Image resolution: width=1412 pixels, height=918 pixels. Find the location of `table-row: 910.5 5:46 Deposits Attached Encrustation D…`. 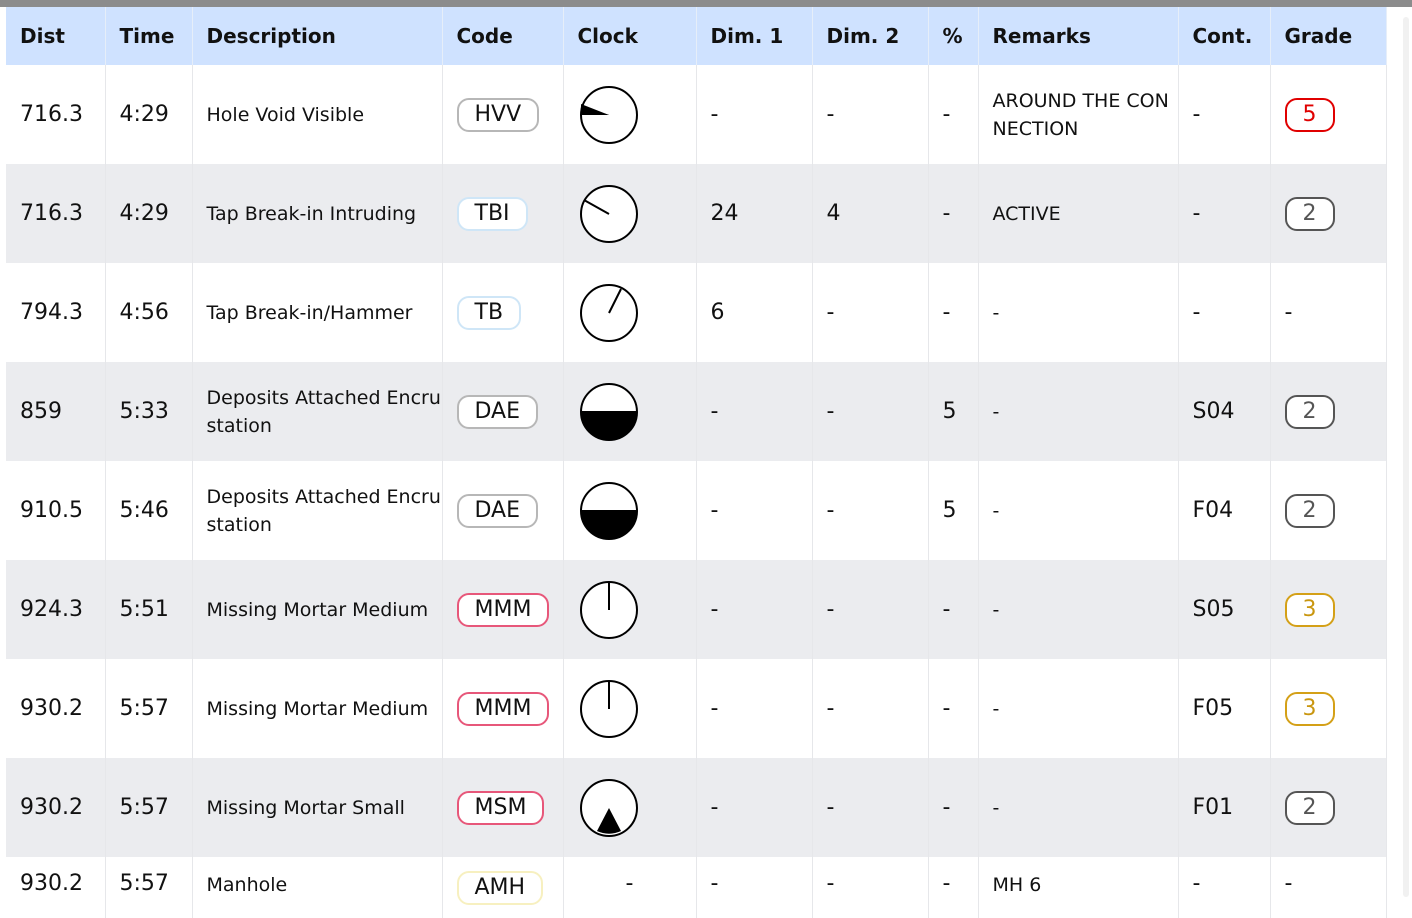

table-row: 910.5 5:46 Deposits Attached Encrustation D… is located at coordinates (696, 510).